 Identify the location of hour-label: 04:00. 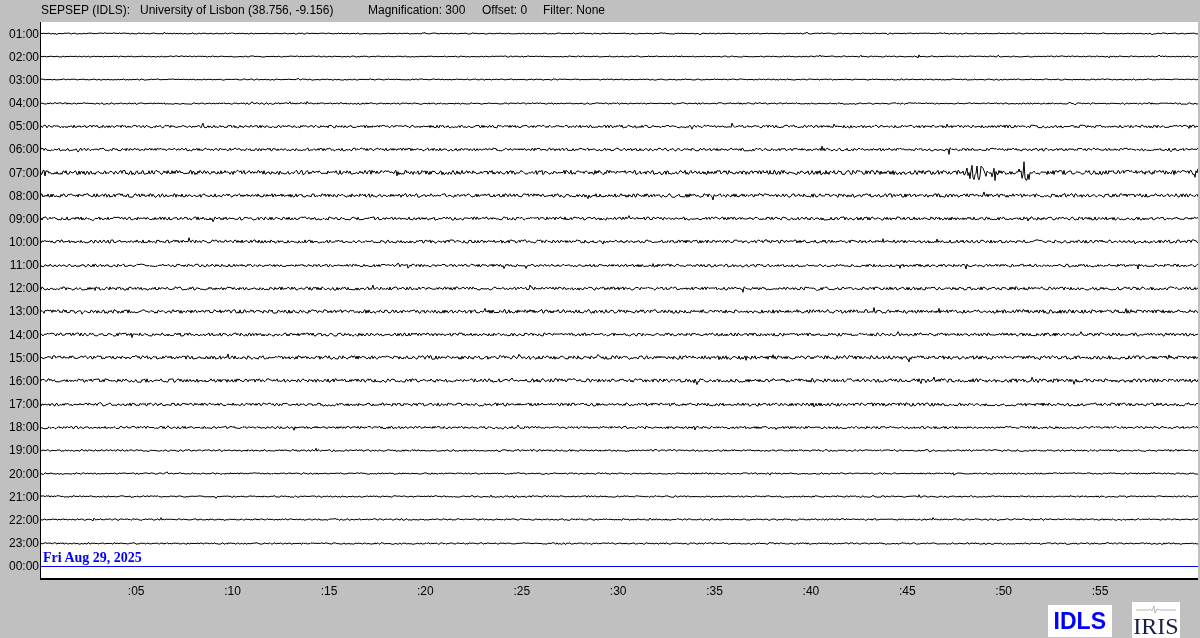
(24, 103).